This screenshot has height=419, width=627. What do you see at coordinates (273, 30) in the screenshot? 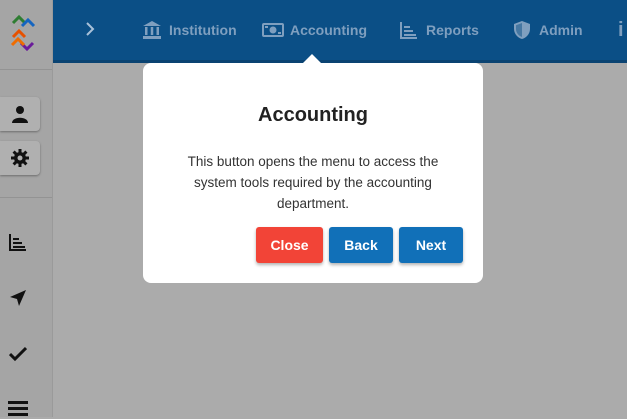
I see `money-icon` at bounding box center [273, 30].